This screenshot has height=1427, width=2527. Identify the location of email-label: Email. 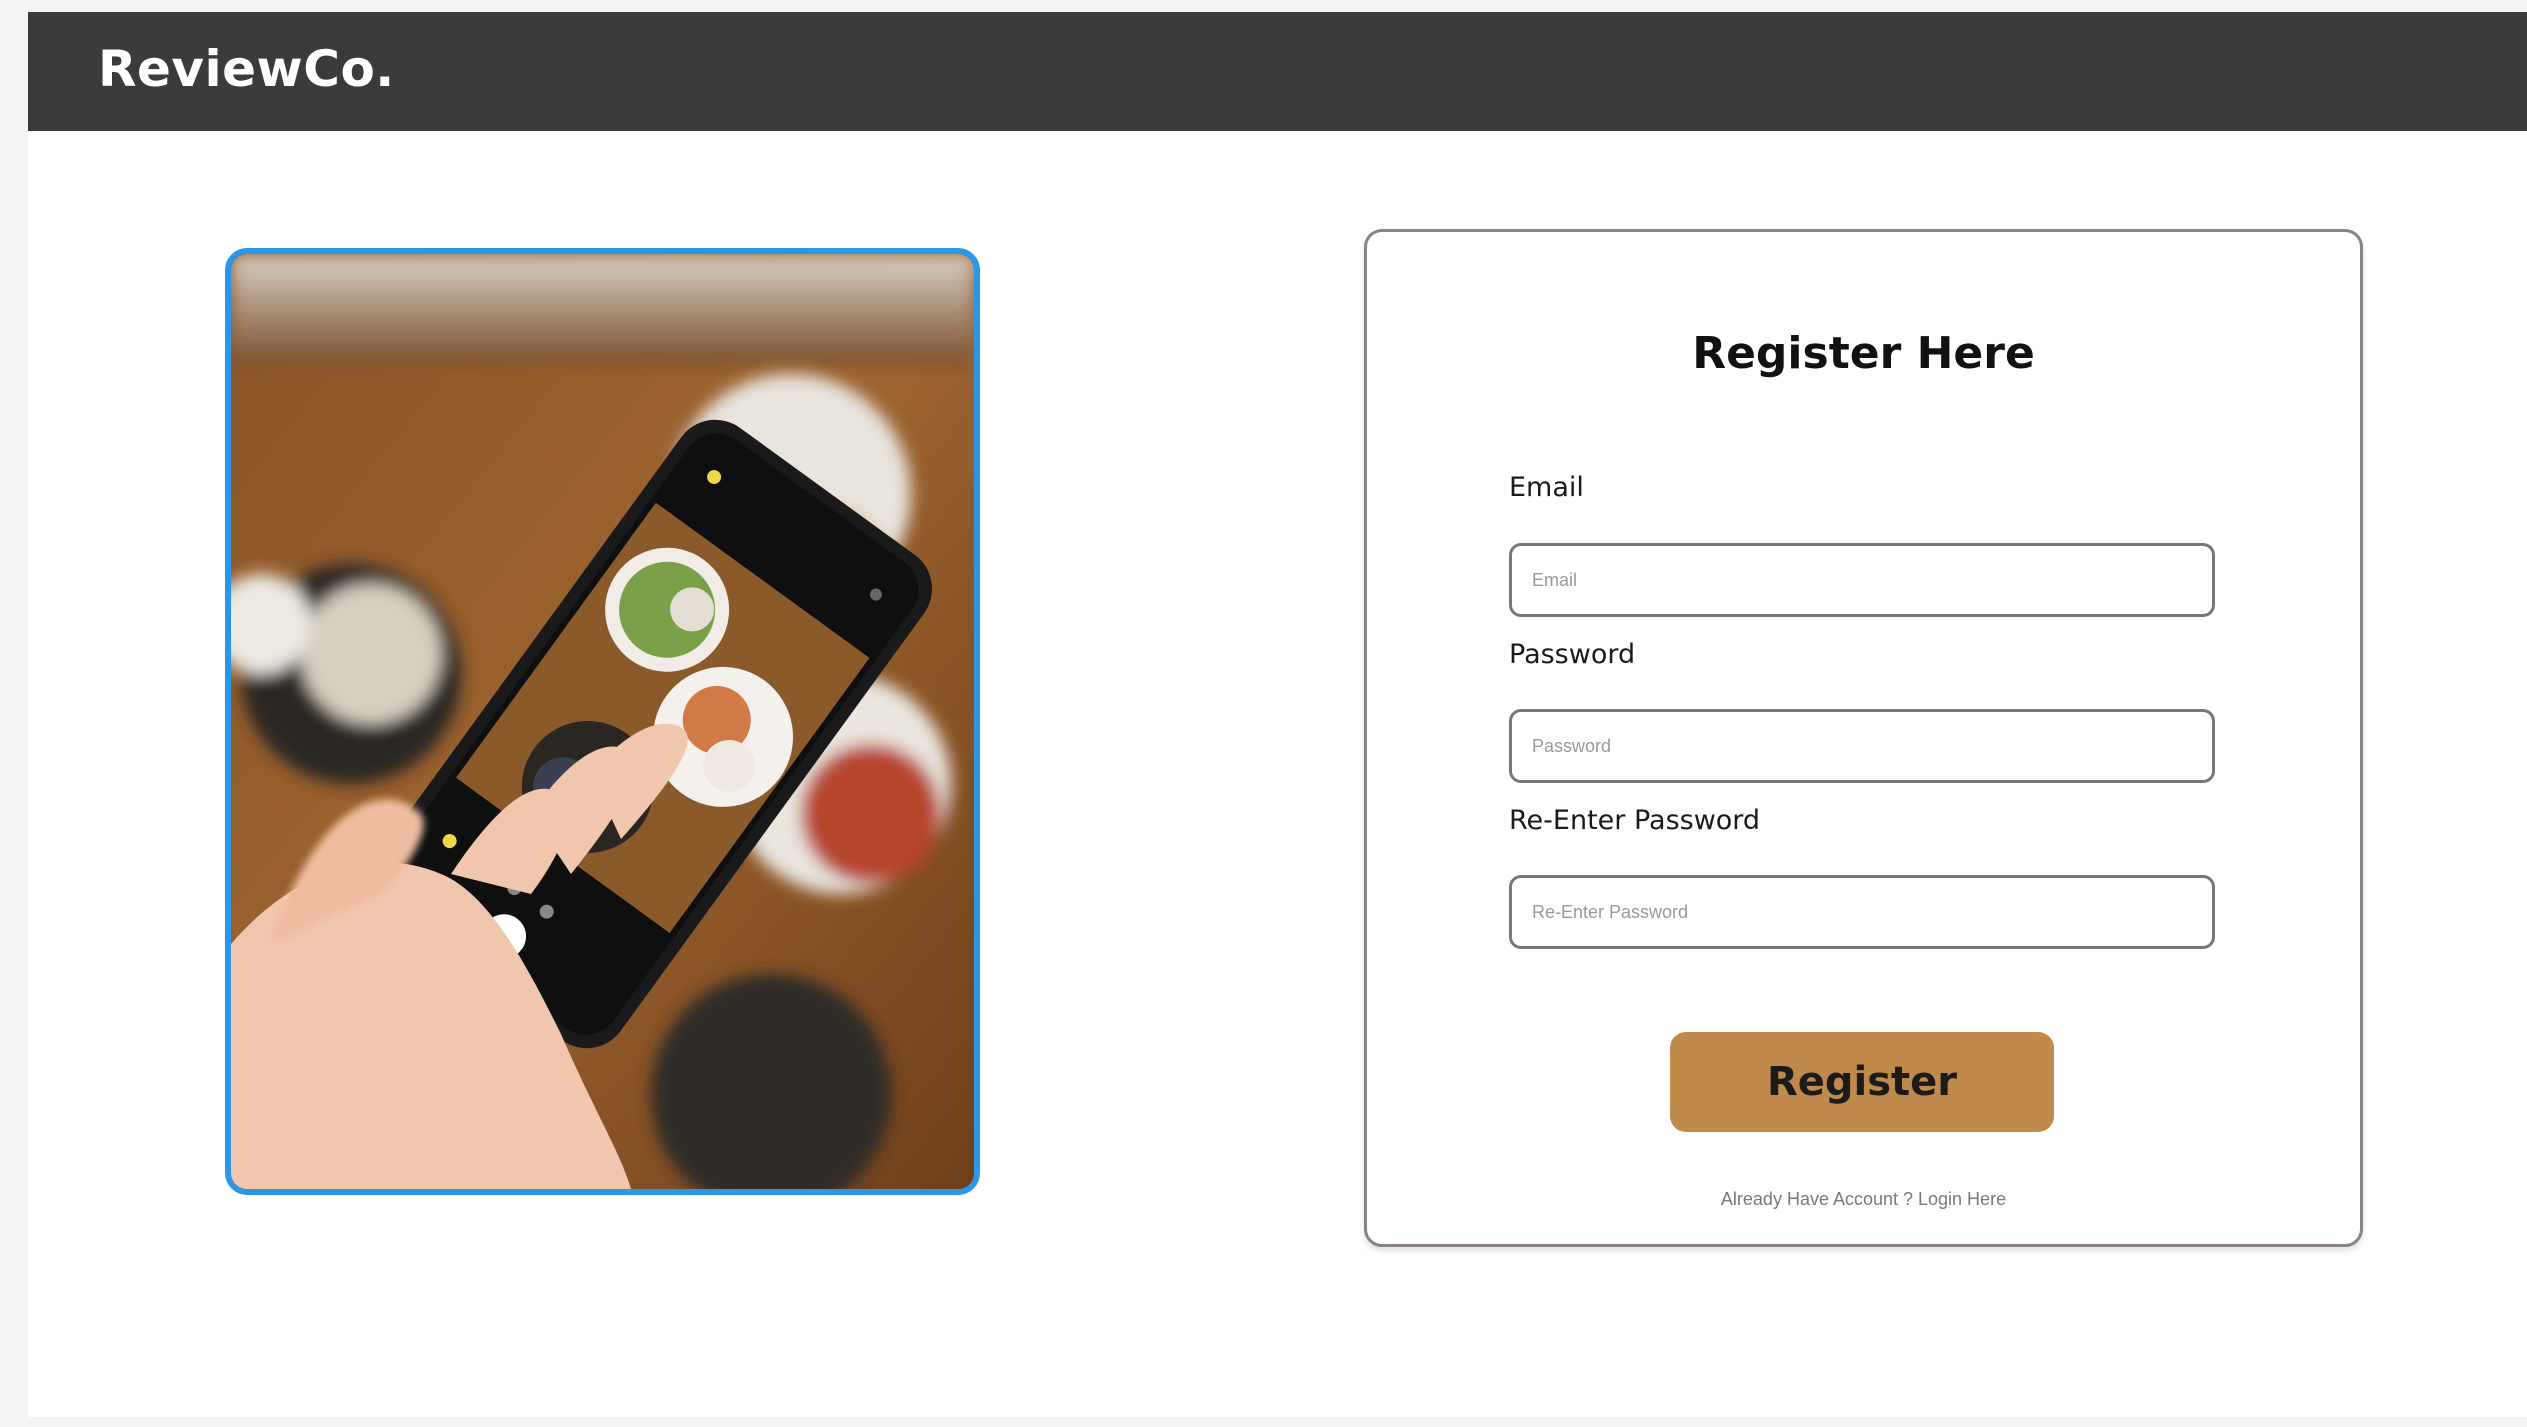
(1546, 487).